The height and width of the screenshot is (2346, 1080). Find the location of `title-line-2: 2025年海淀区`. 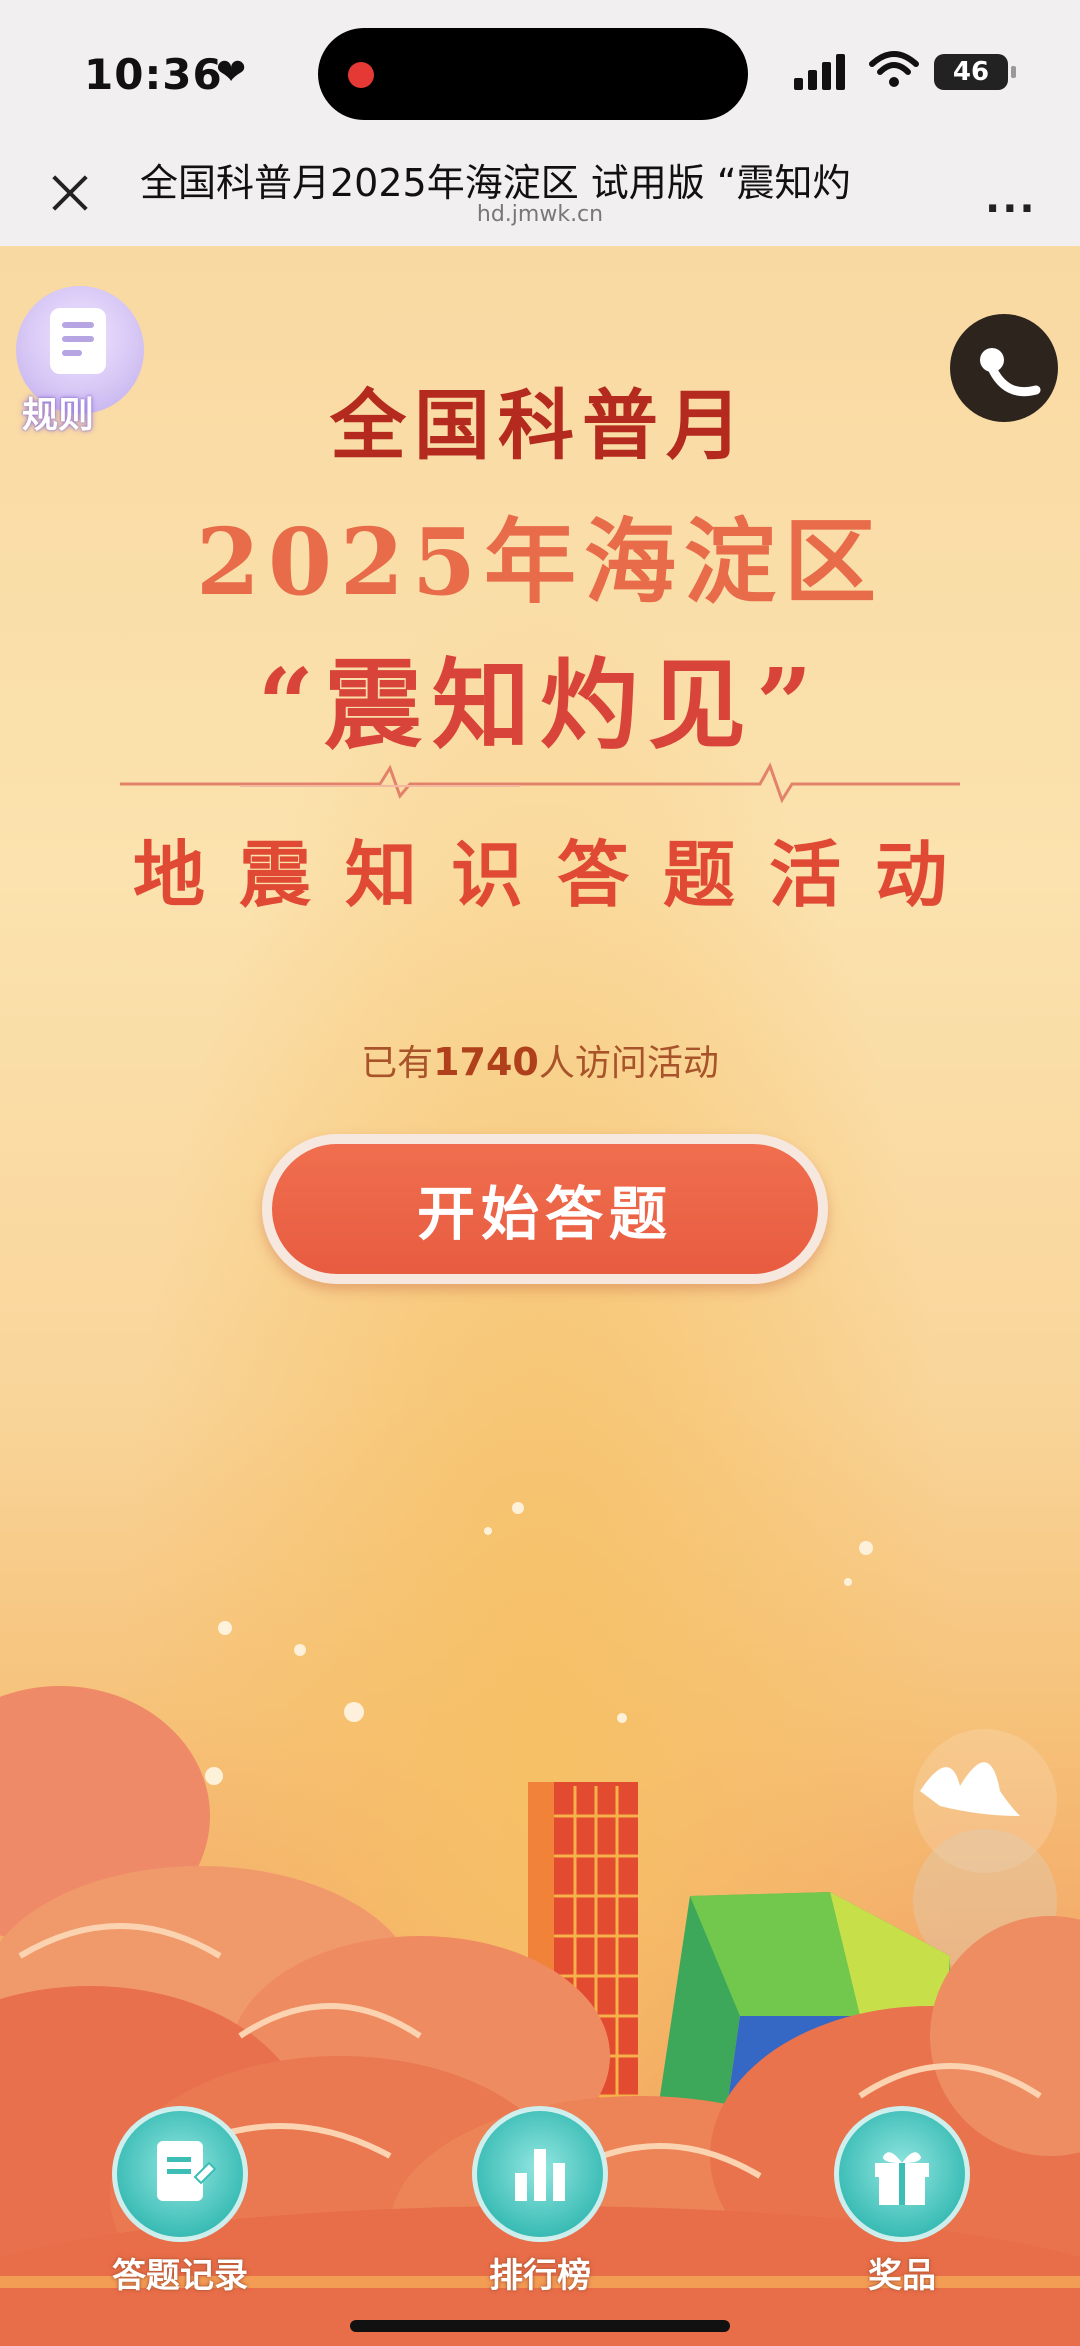

title-line-2: 2025年海淀区 is located at coordinates (540, 562).